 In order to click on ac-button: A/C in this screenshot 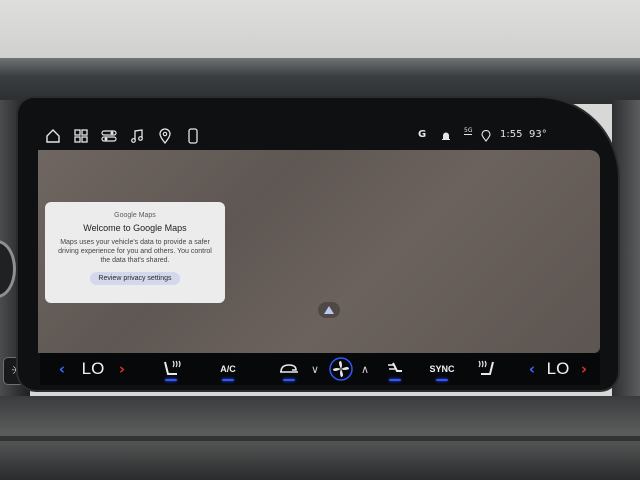, I will do `click(228, 369)`.